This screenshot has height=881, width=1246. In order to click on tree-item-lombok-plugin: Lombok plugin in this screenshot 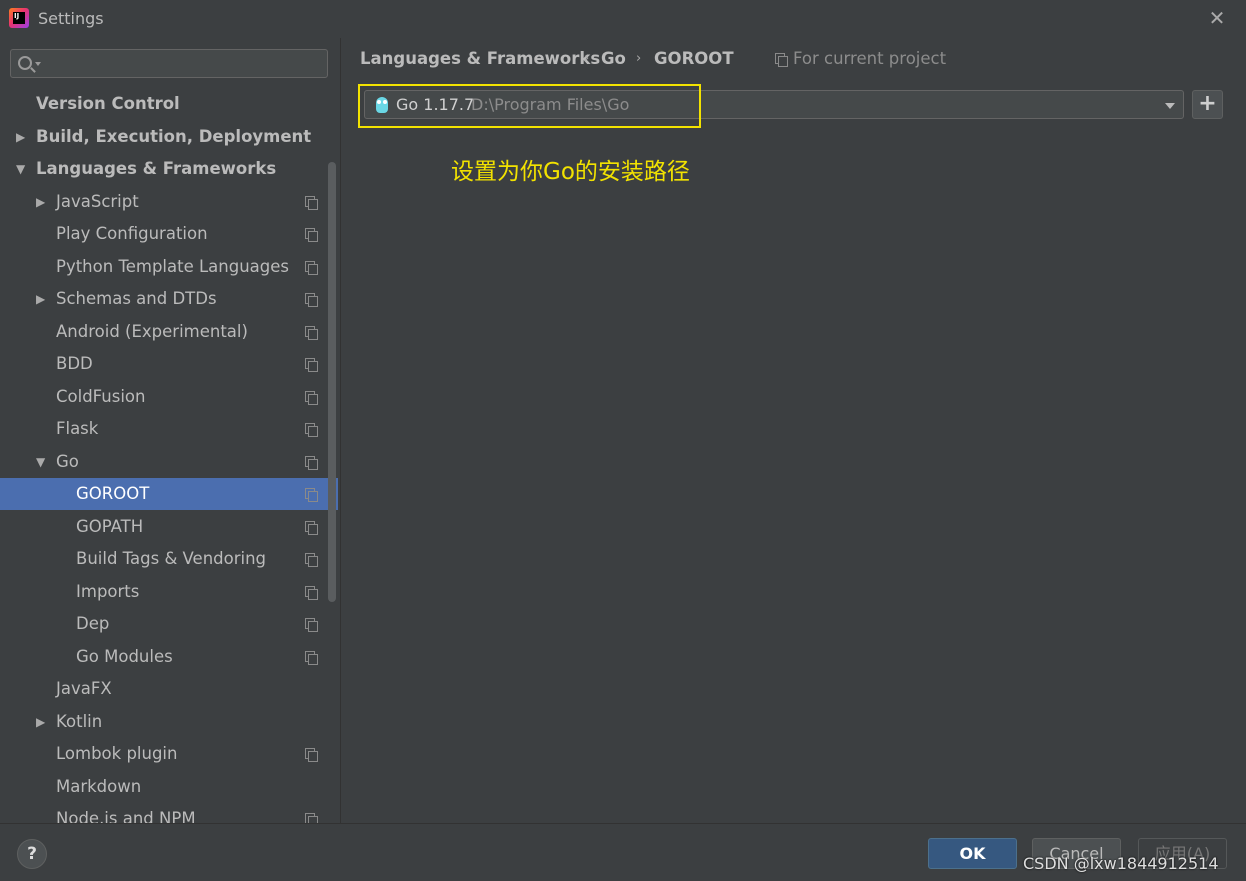, I will do `click(170, 754)`.